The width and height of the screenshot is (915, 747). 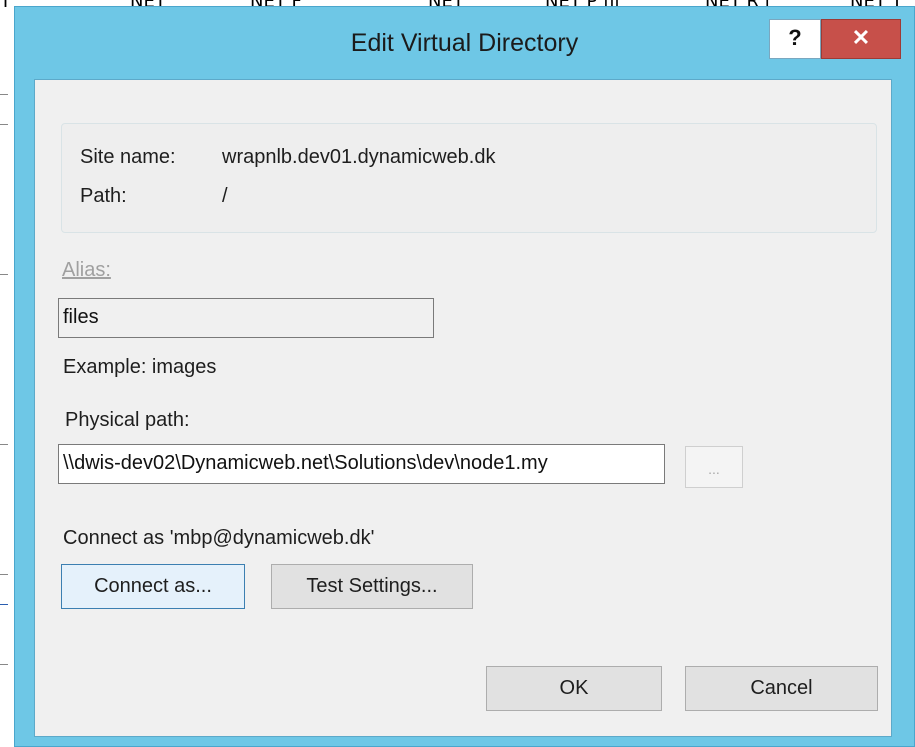 I want to click on physical-path-label: Physical path:, so click(x=127, y=420).